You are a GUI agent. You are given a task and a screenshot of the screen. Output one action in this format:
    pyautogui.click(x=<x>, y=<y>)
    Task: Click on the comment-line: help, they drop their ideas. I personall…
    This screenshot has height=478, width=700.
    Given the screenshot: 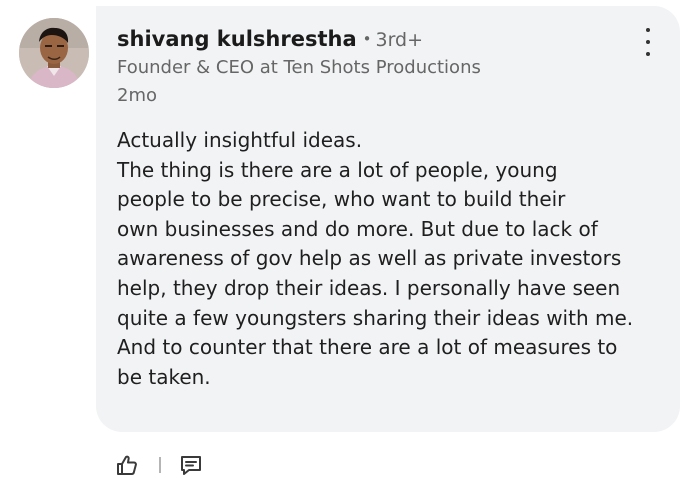 What is the action you would take?
    pyautogui.click(x=369, y=287)
    